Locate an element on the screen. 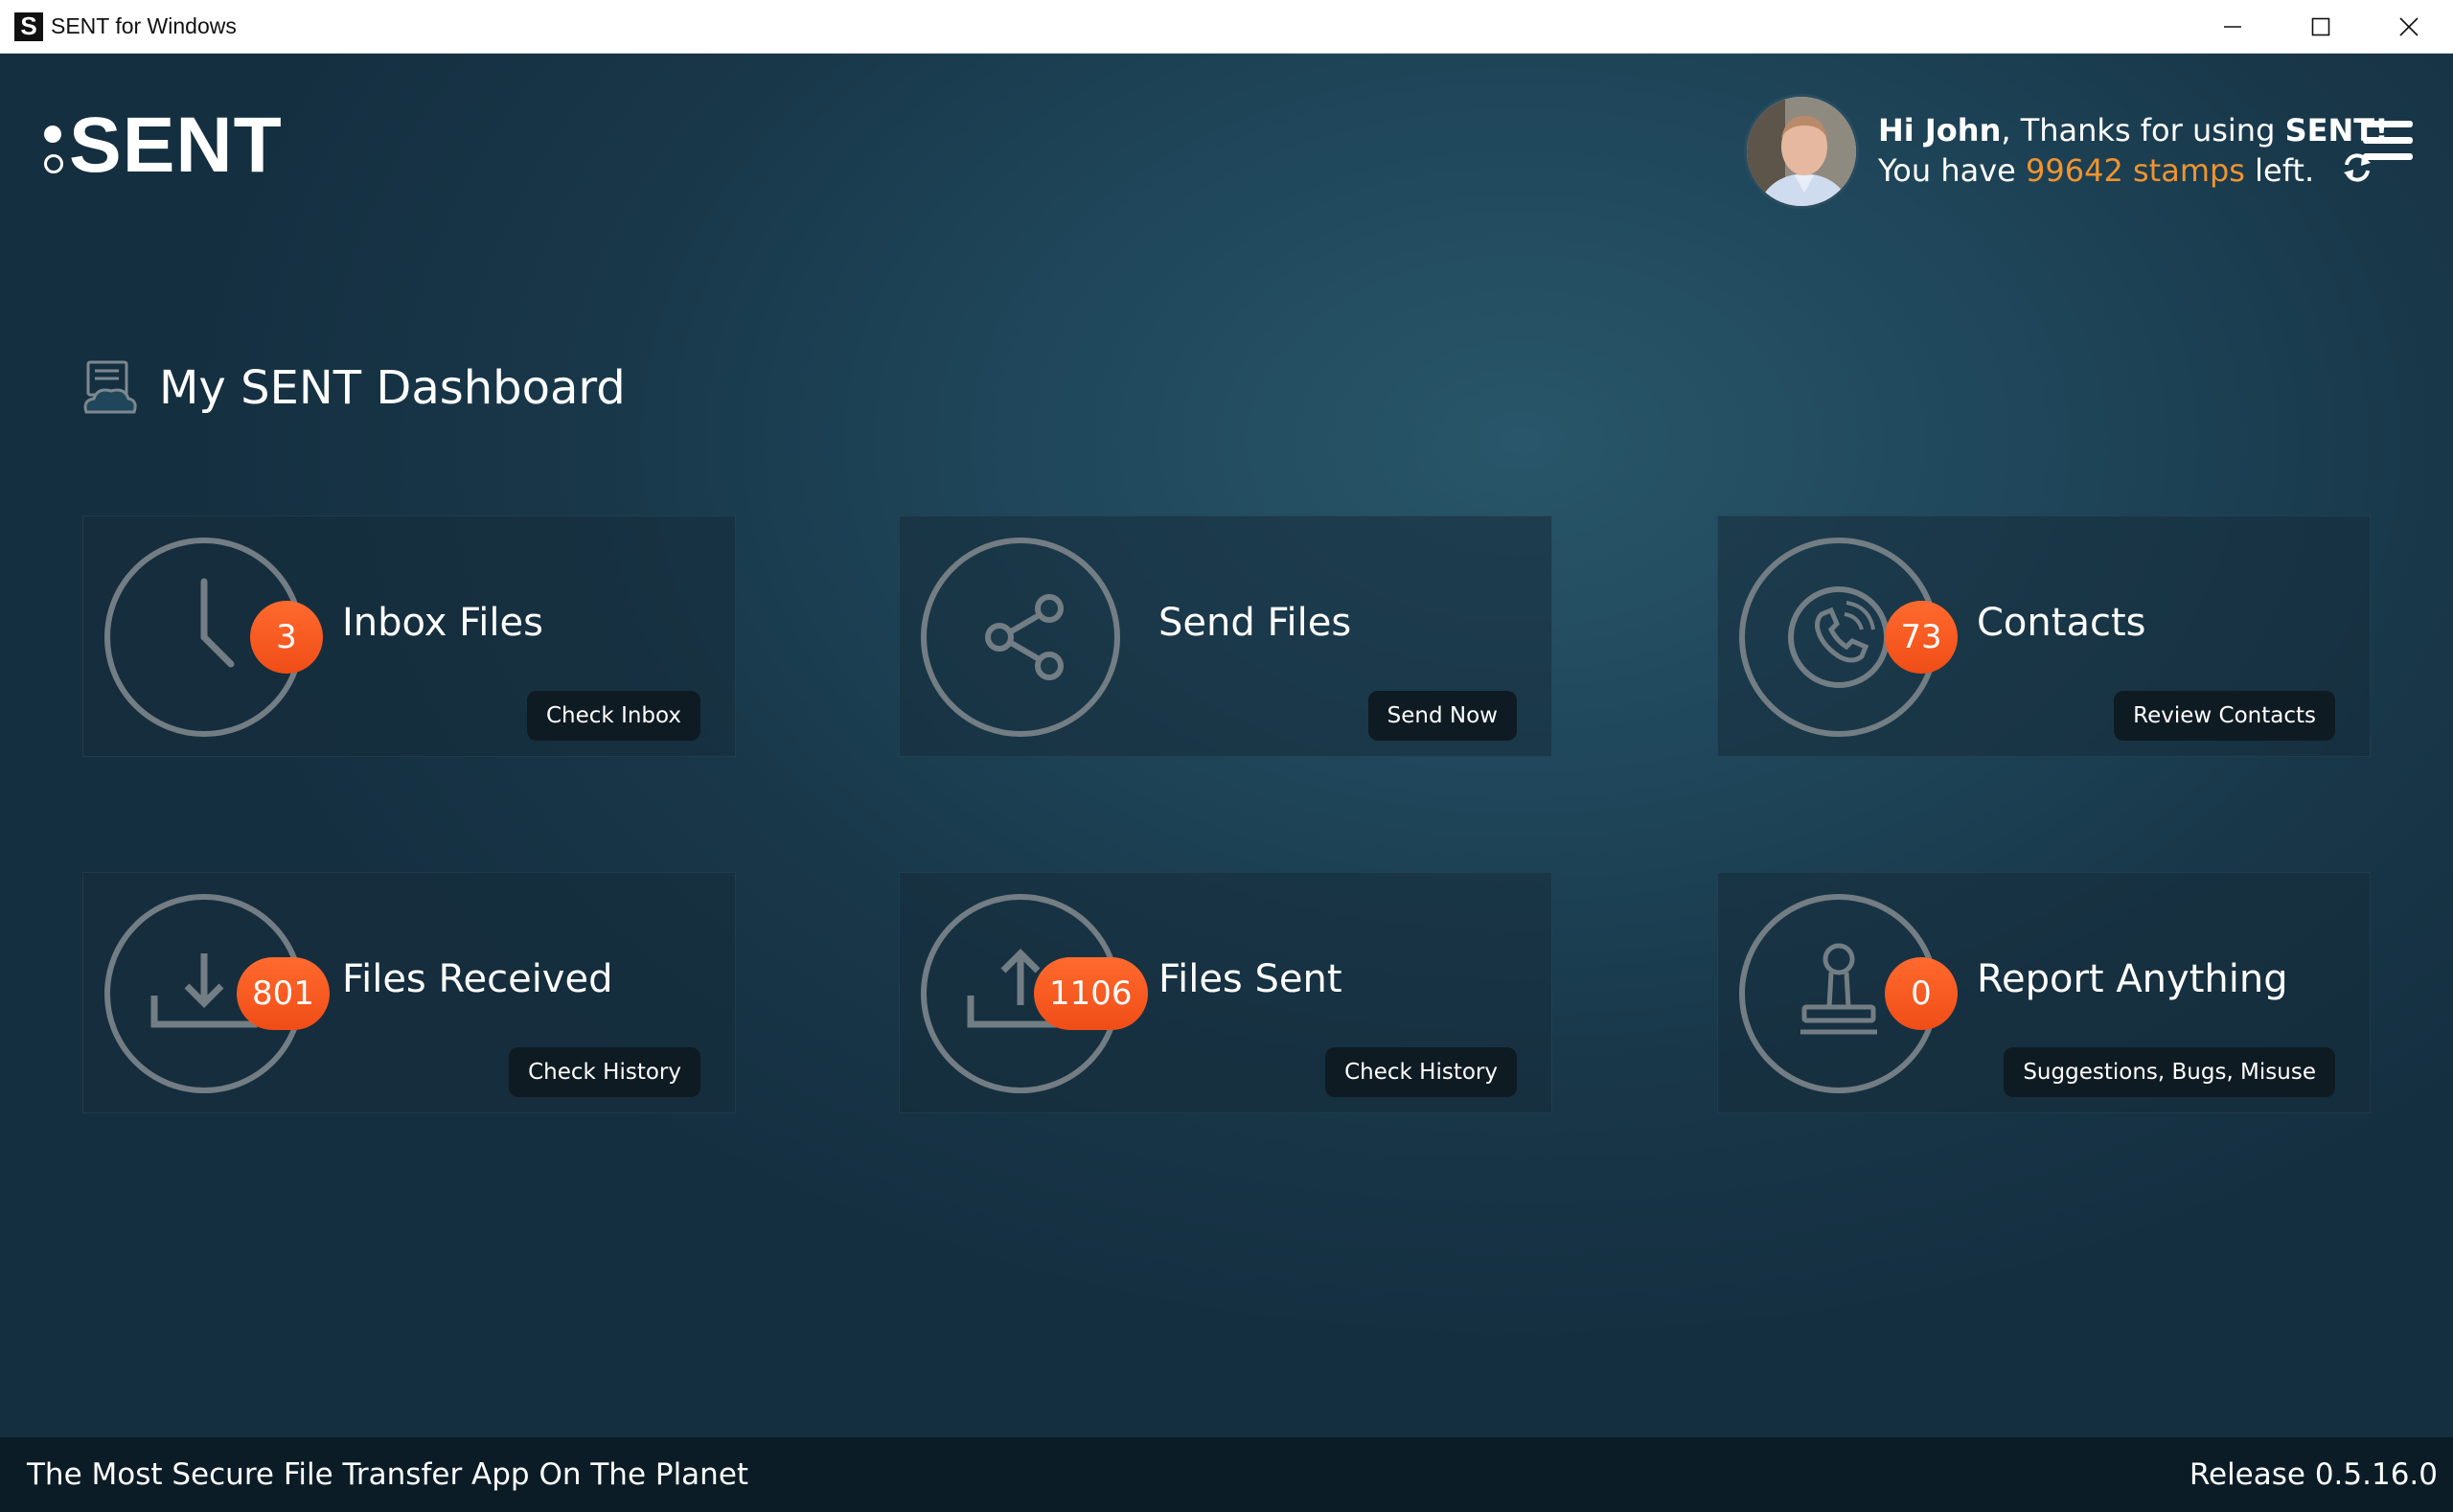  dashboard-header: My SENT Dashboard is located at coordinates (353, 388).